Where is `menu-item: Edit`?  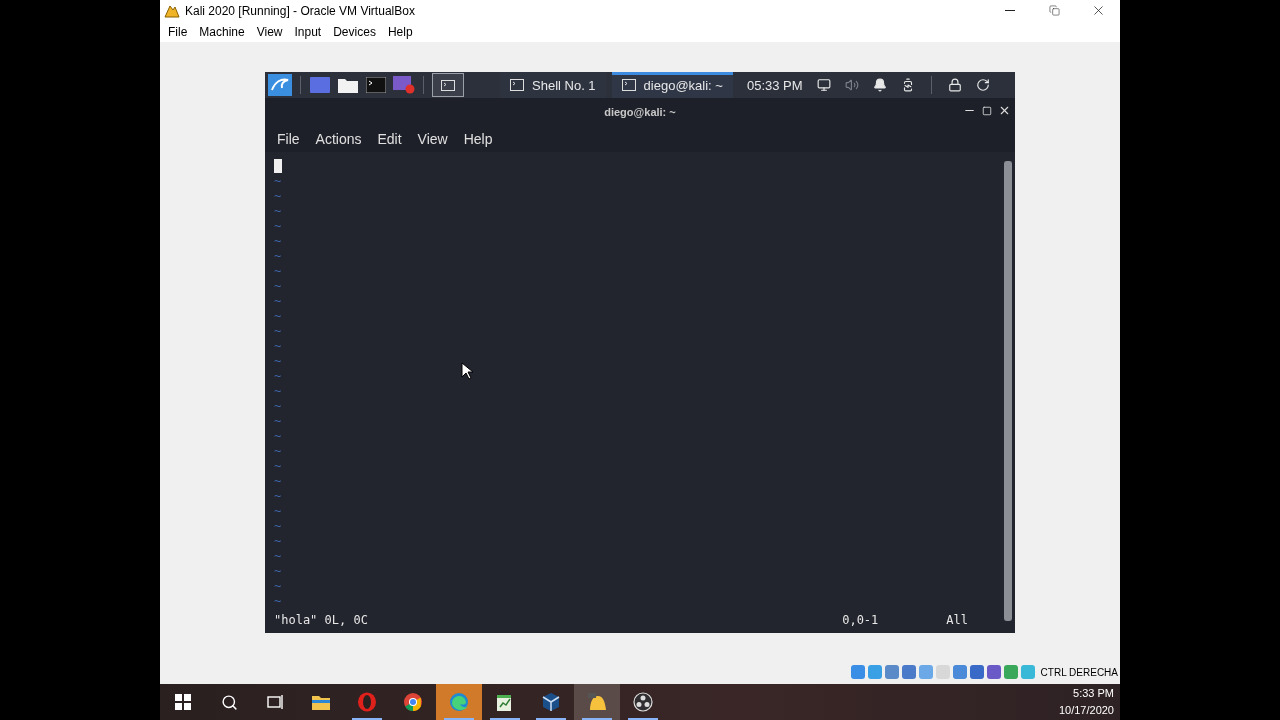 menu-item: Edit is located at coordinates (389, 139).